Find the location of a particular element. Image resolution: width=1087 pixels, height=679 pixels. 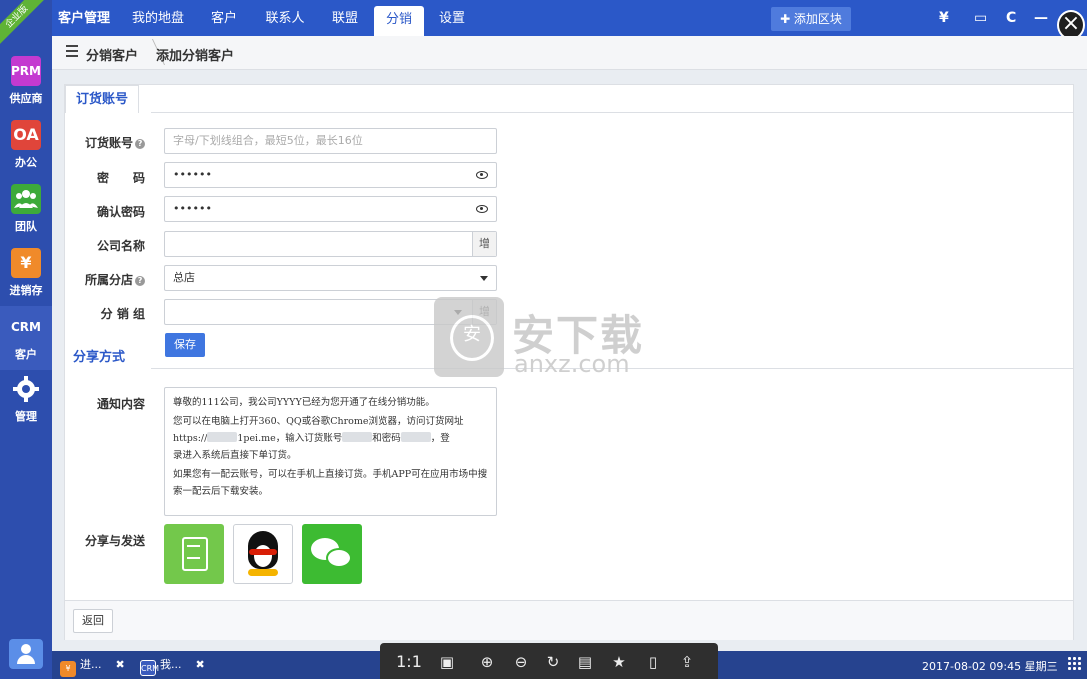

sidebar-item-label: 供应商 is located at coordinates (26, 98).